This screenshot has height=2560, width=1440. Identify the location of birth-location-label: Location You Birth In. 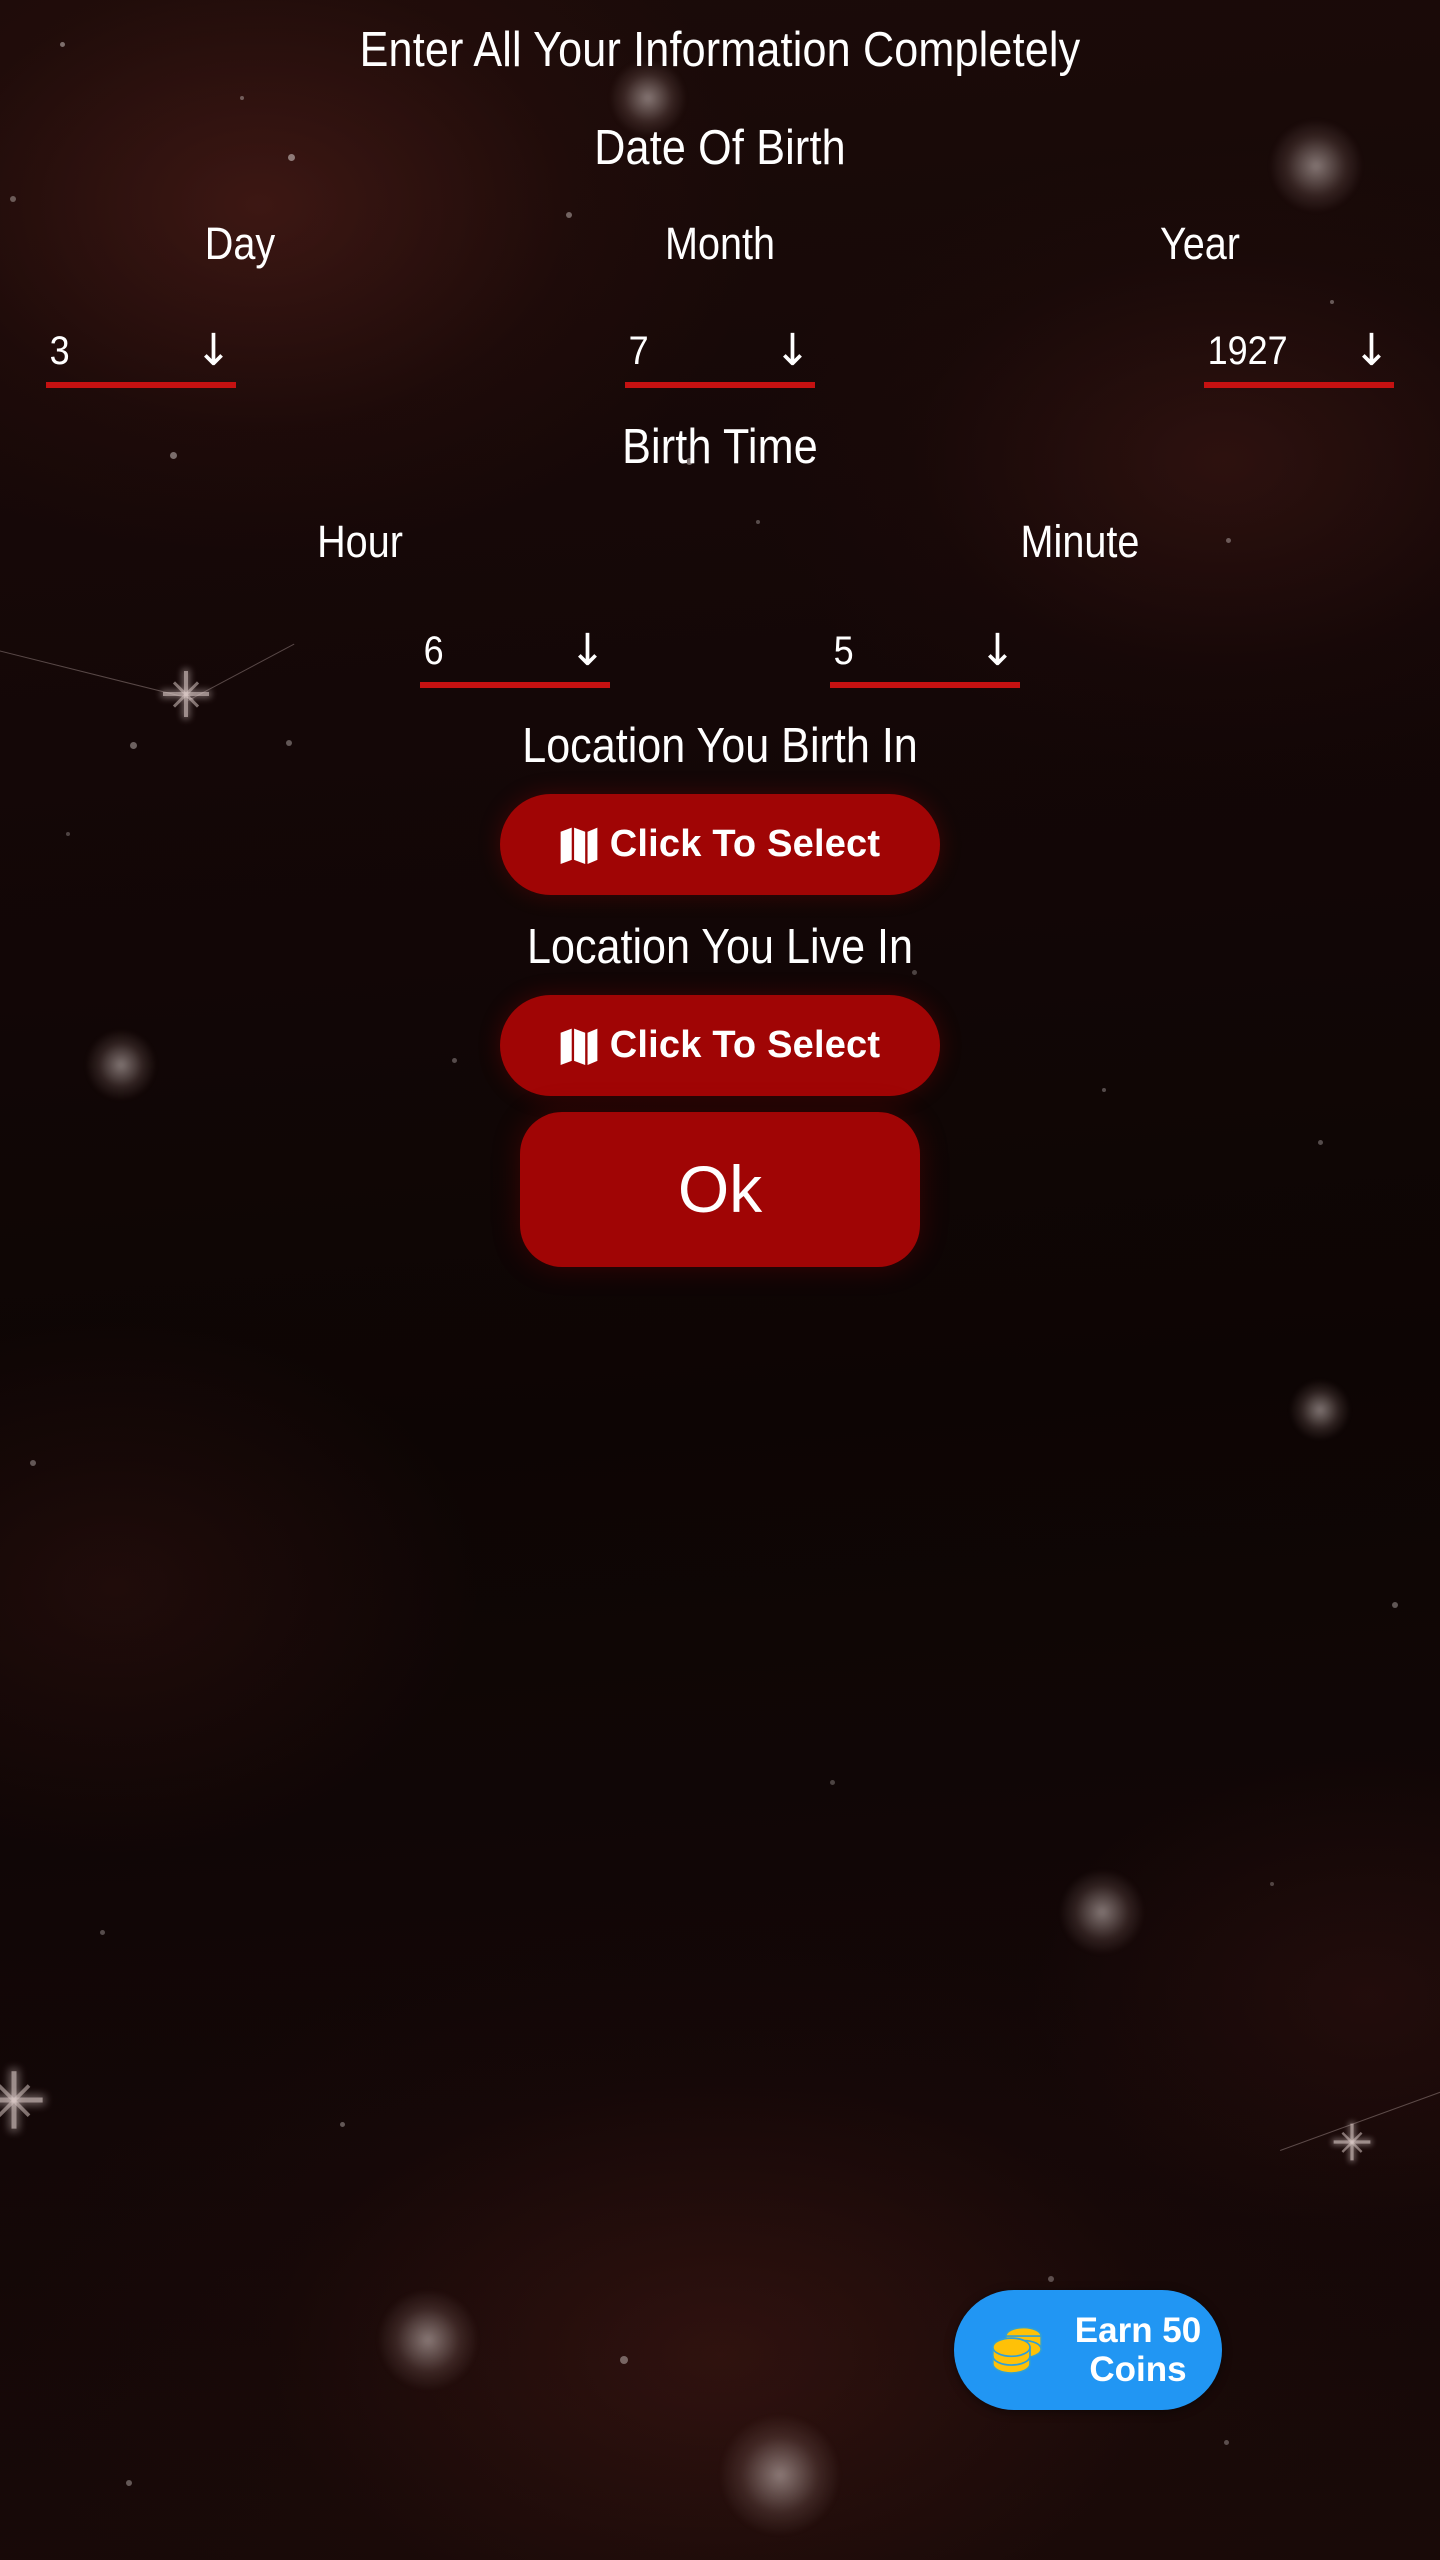
(720, 746).